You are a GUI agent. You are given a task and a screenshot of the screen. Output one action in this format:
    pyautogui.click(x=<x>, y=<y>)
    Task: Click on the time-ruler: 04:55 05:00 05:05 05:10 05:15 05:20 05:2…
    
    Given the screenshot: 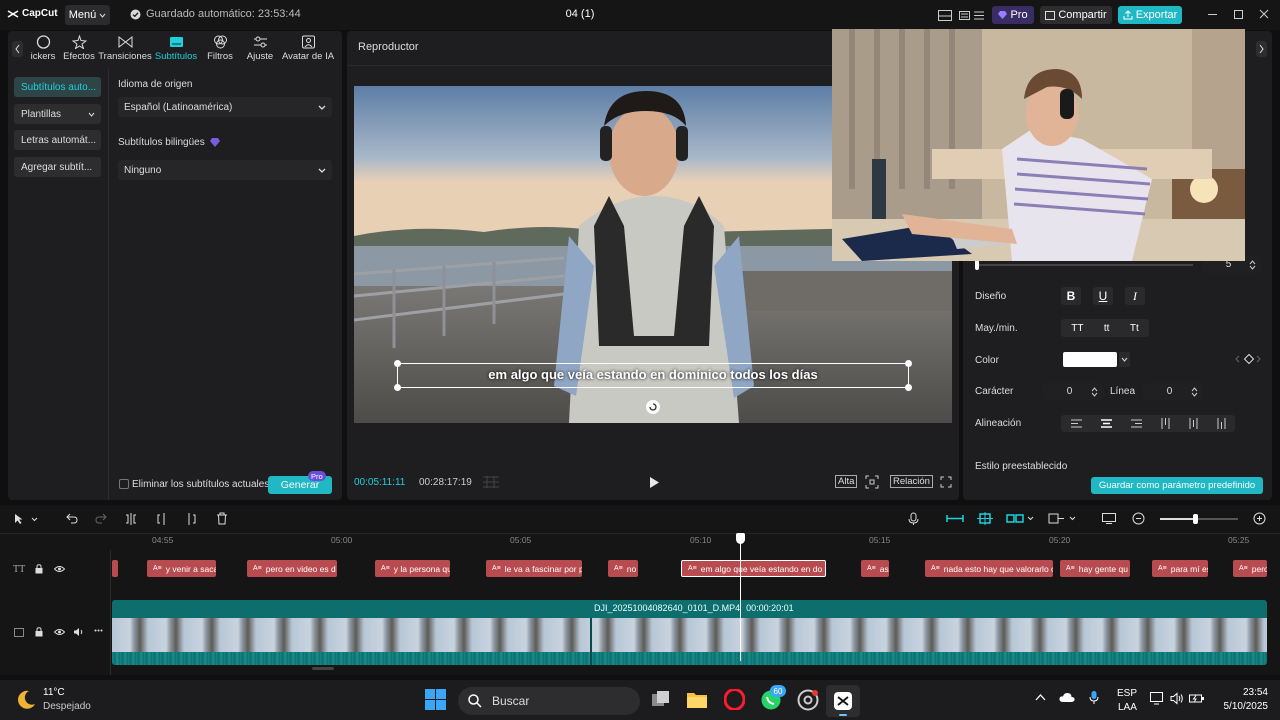 What is the action you would take?
    pyautogui.click(x=692, y=542)
    